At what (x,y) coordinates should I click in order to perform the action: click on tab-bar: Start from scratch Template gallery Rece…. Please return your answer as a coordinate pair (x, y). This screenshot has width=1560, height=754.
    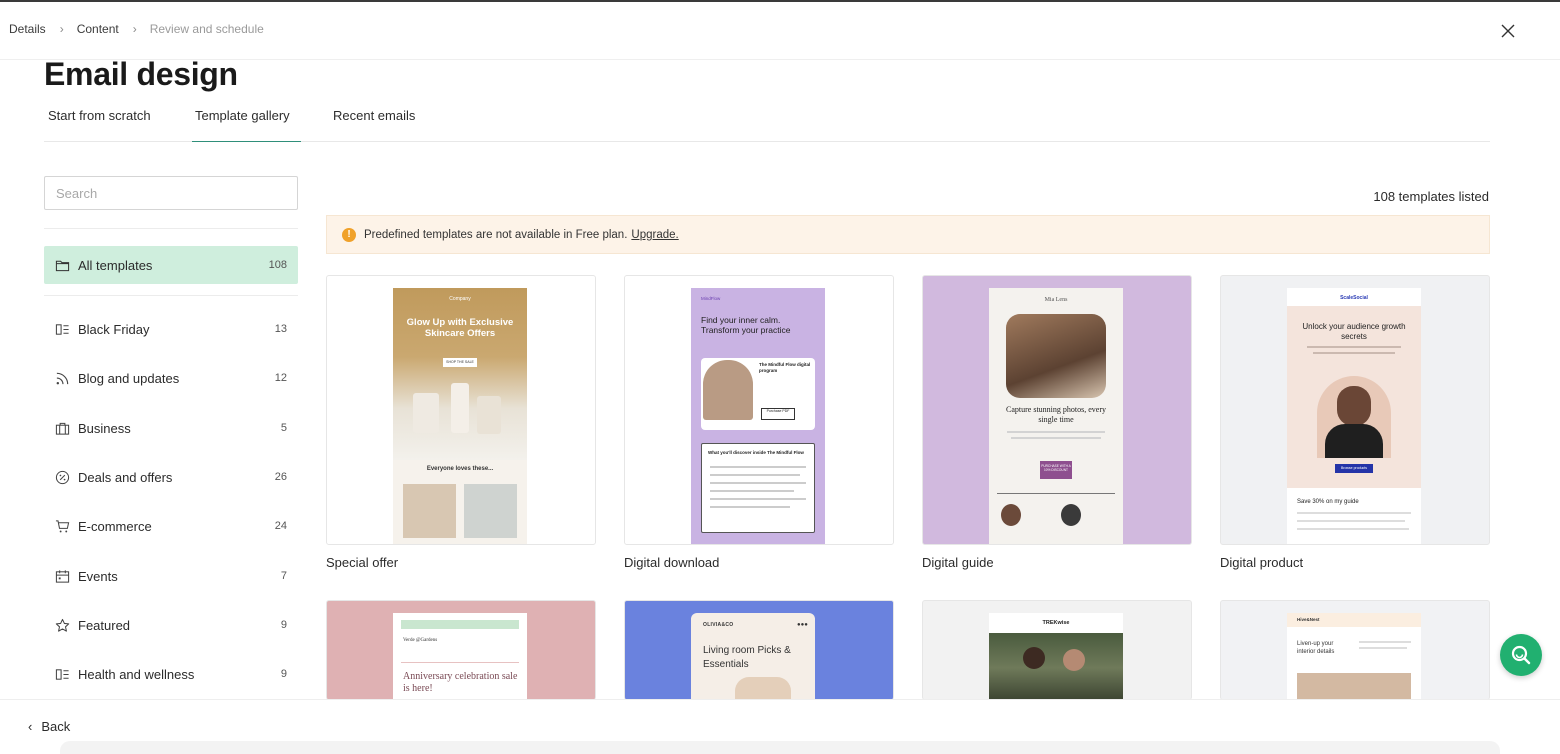
    Looking at the image, I should click on (767, 121).